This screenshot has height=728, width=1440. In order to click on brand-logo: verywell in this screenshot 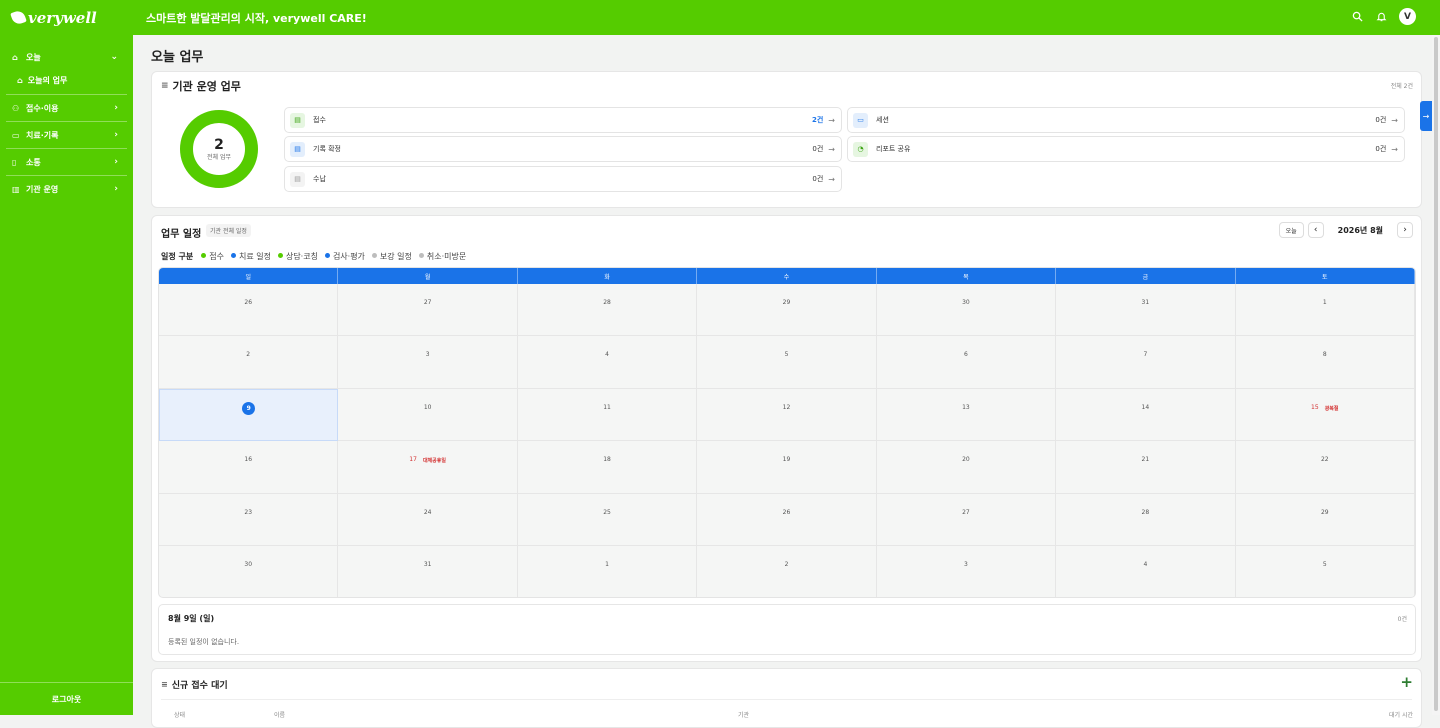, I will do `click(66, 18)`.